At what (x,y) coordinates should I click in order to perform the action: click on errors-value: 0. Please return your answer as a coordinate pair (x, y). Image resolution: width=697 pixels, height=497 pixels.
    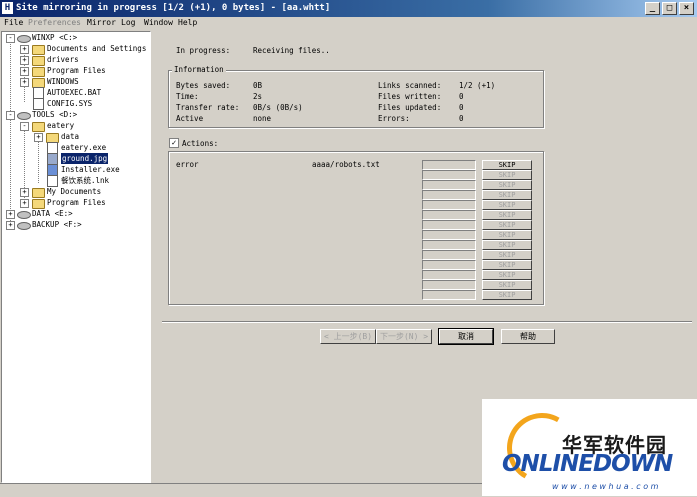
    Looking at the image, I should click on (461, 118).